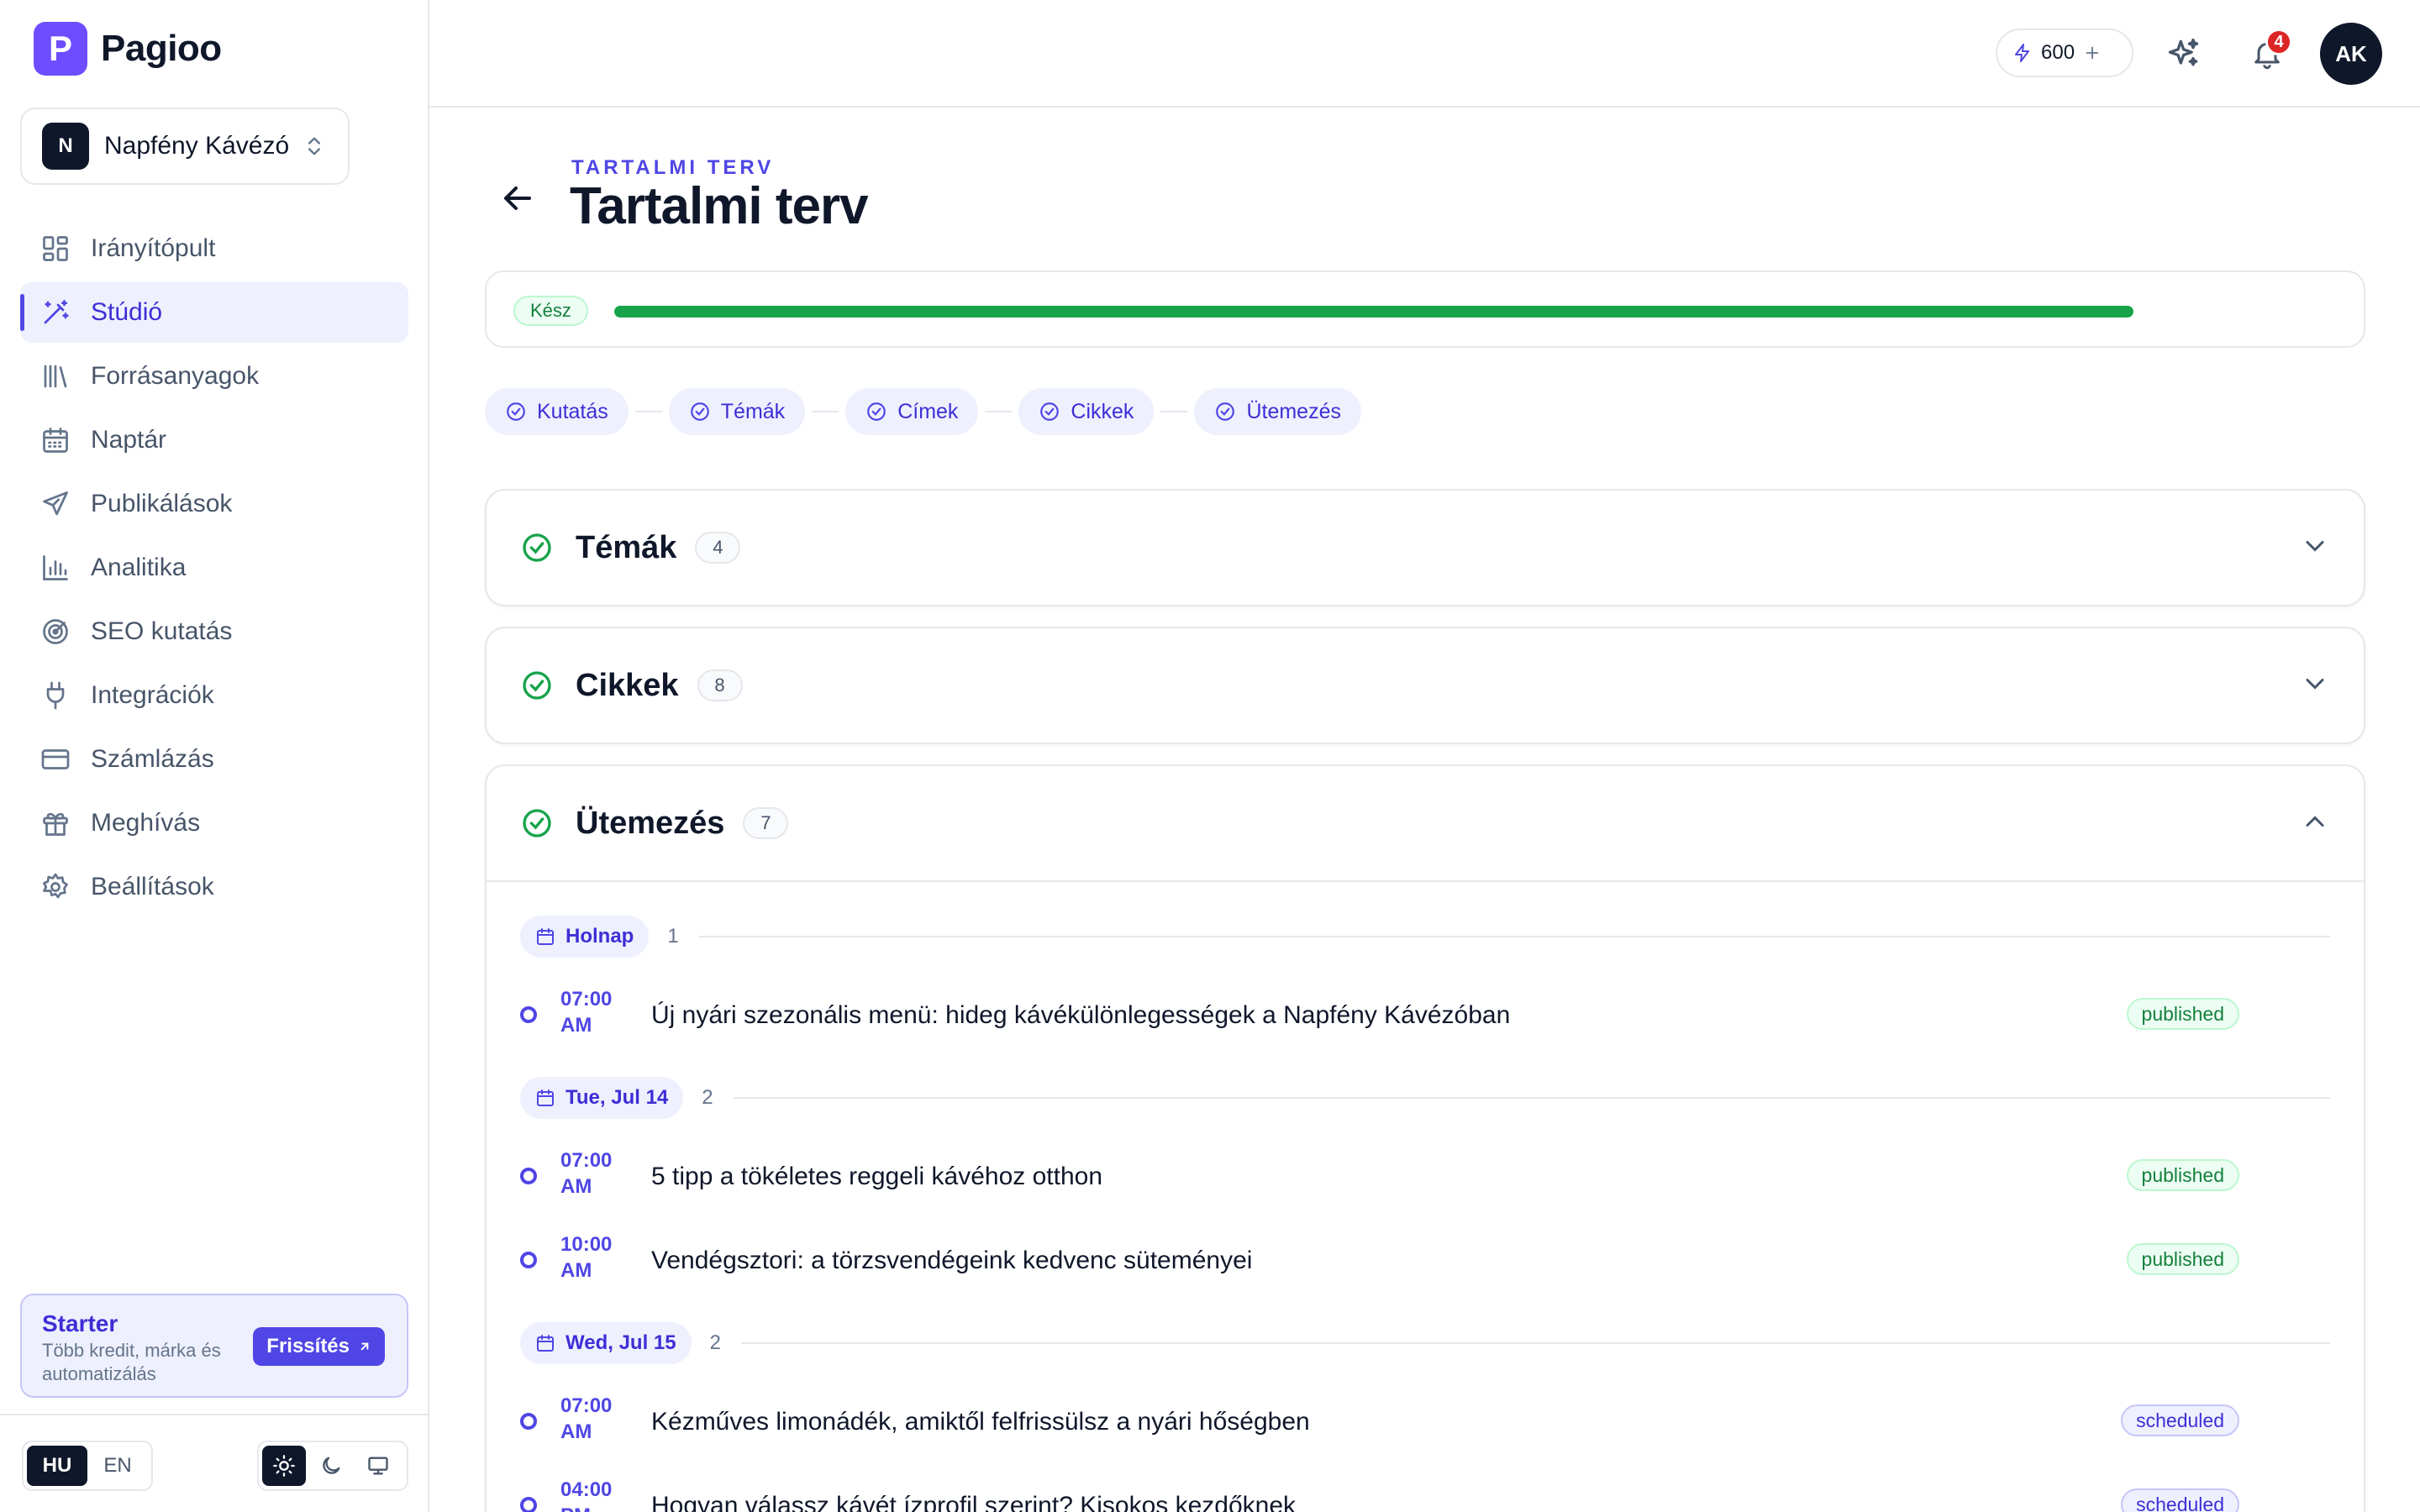 The height and width of the screenshot is (1512, 2420). I want to click on moon-icon, so click(331, 1465).